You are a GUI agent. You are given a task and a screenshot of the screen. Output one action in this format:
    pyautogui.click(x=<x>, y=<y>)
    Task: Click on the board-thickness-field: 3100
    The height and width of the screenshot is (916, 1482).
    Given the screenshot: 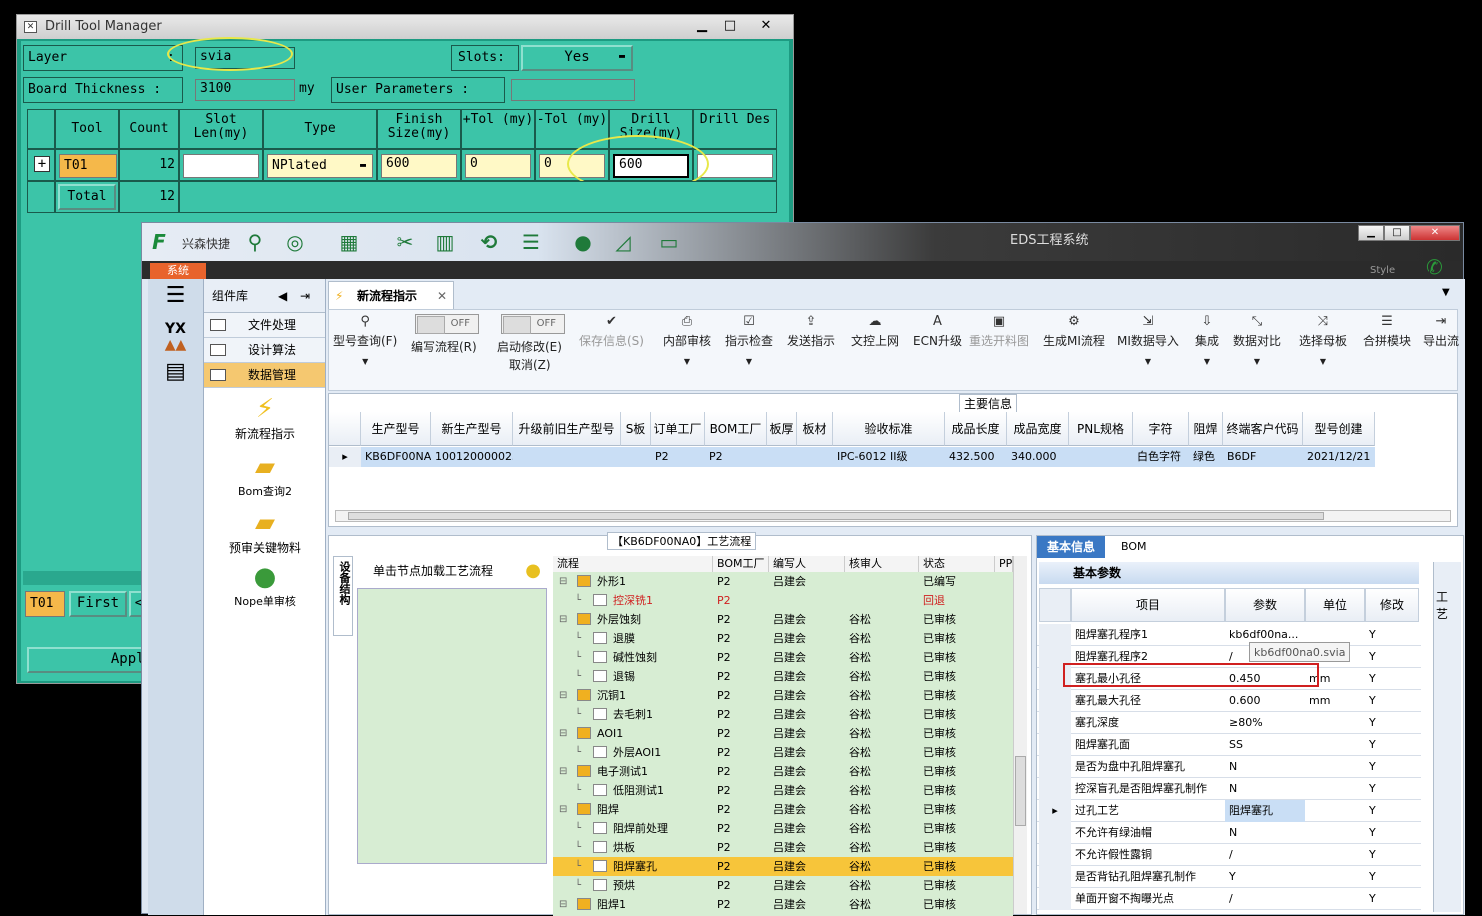 What is the action you would take?
    pyautogui.click(x=245, y=90)
    